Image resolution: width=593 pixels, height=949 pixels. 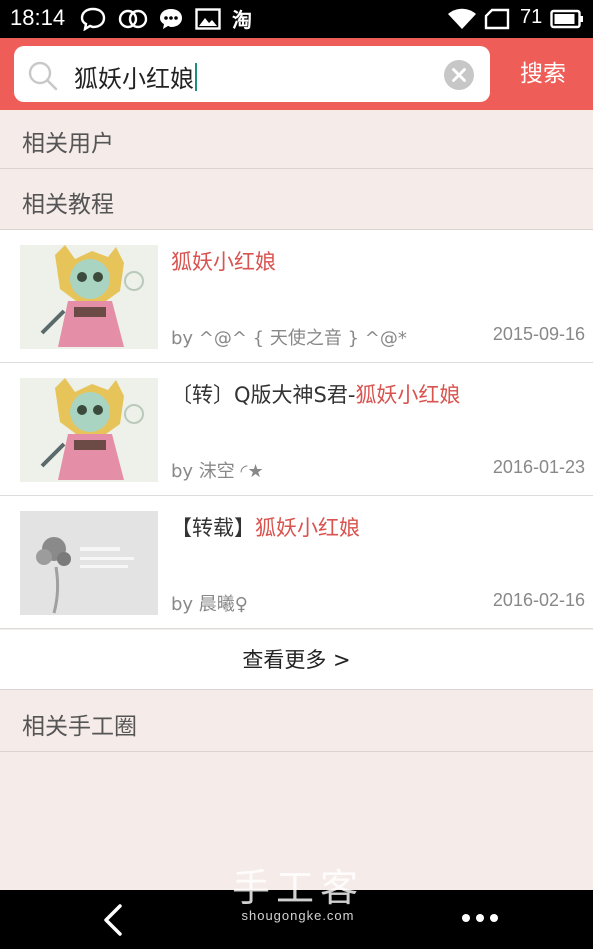 I want to click on tutorial-title: 〔转〕Q版大神S君-狐妖小红娘, so click(x=315, y=394).